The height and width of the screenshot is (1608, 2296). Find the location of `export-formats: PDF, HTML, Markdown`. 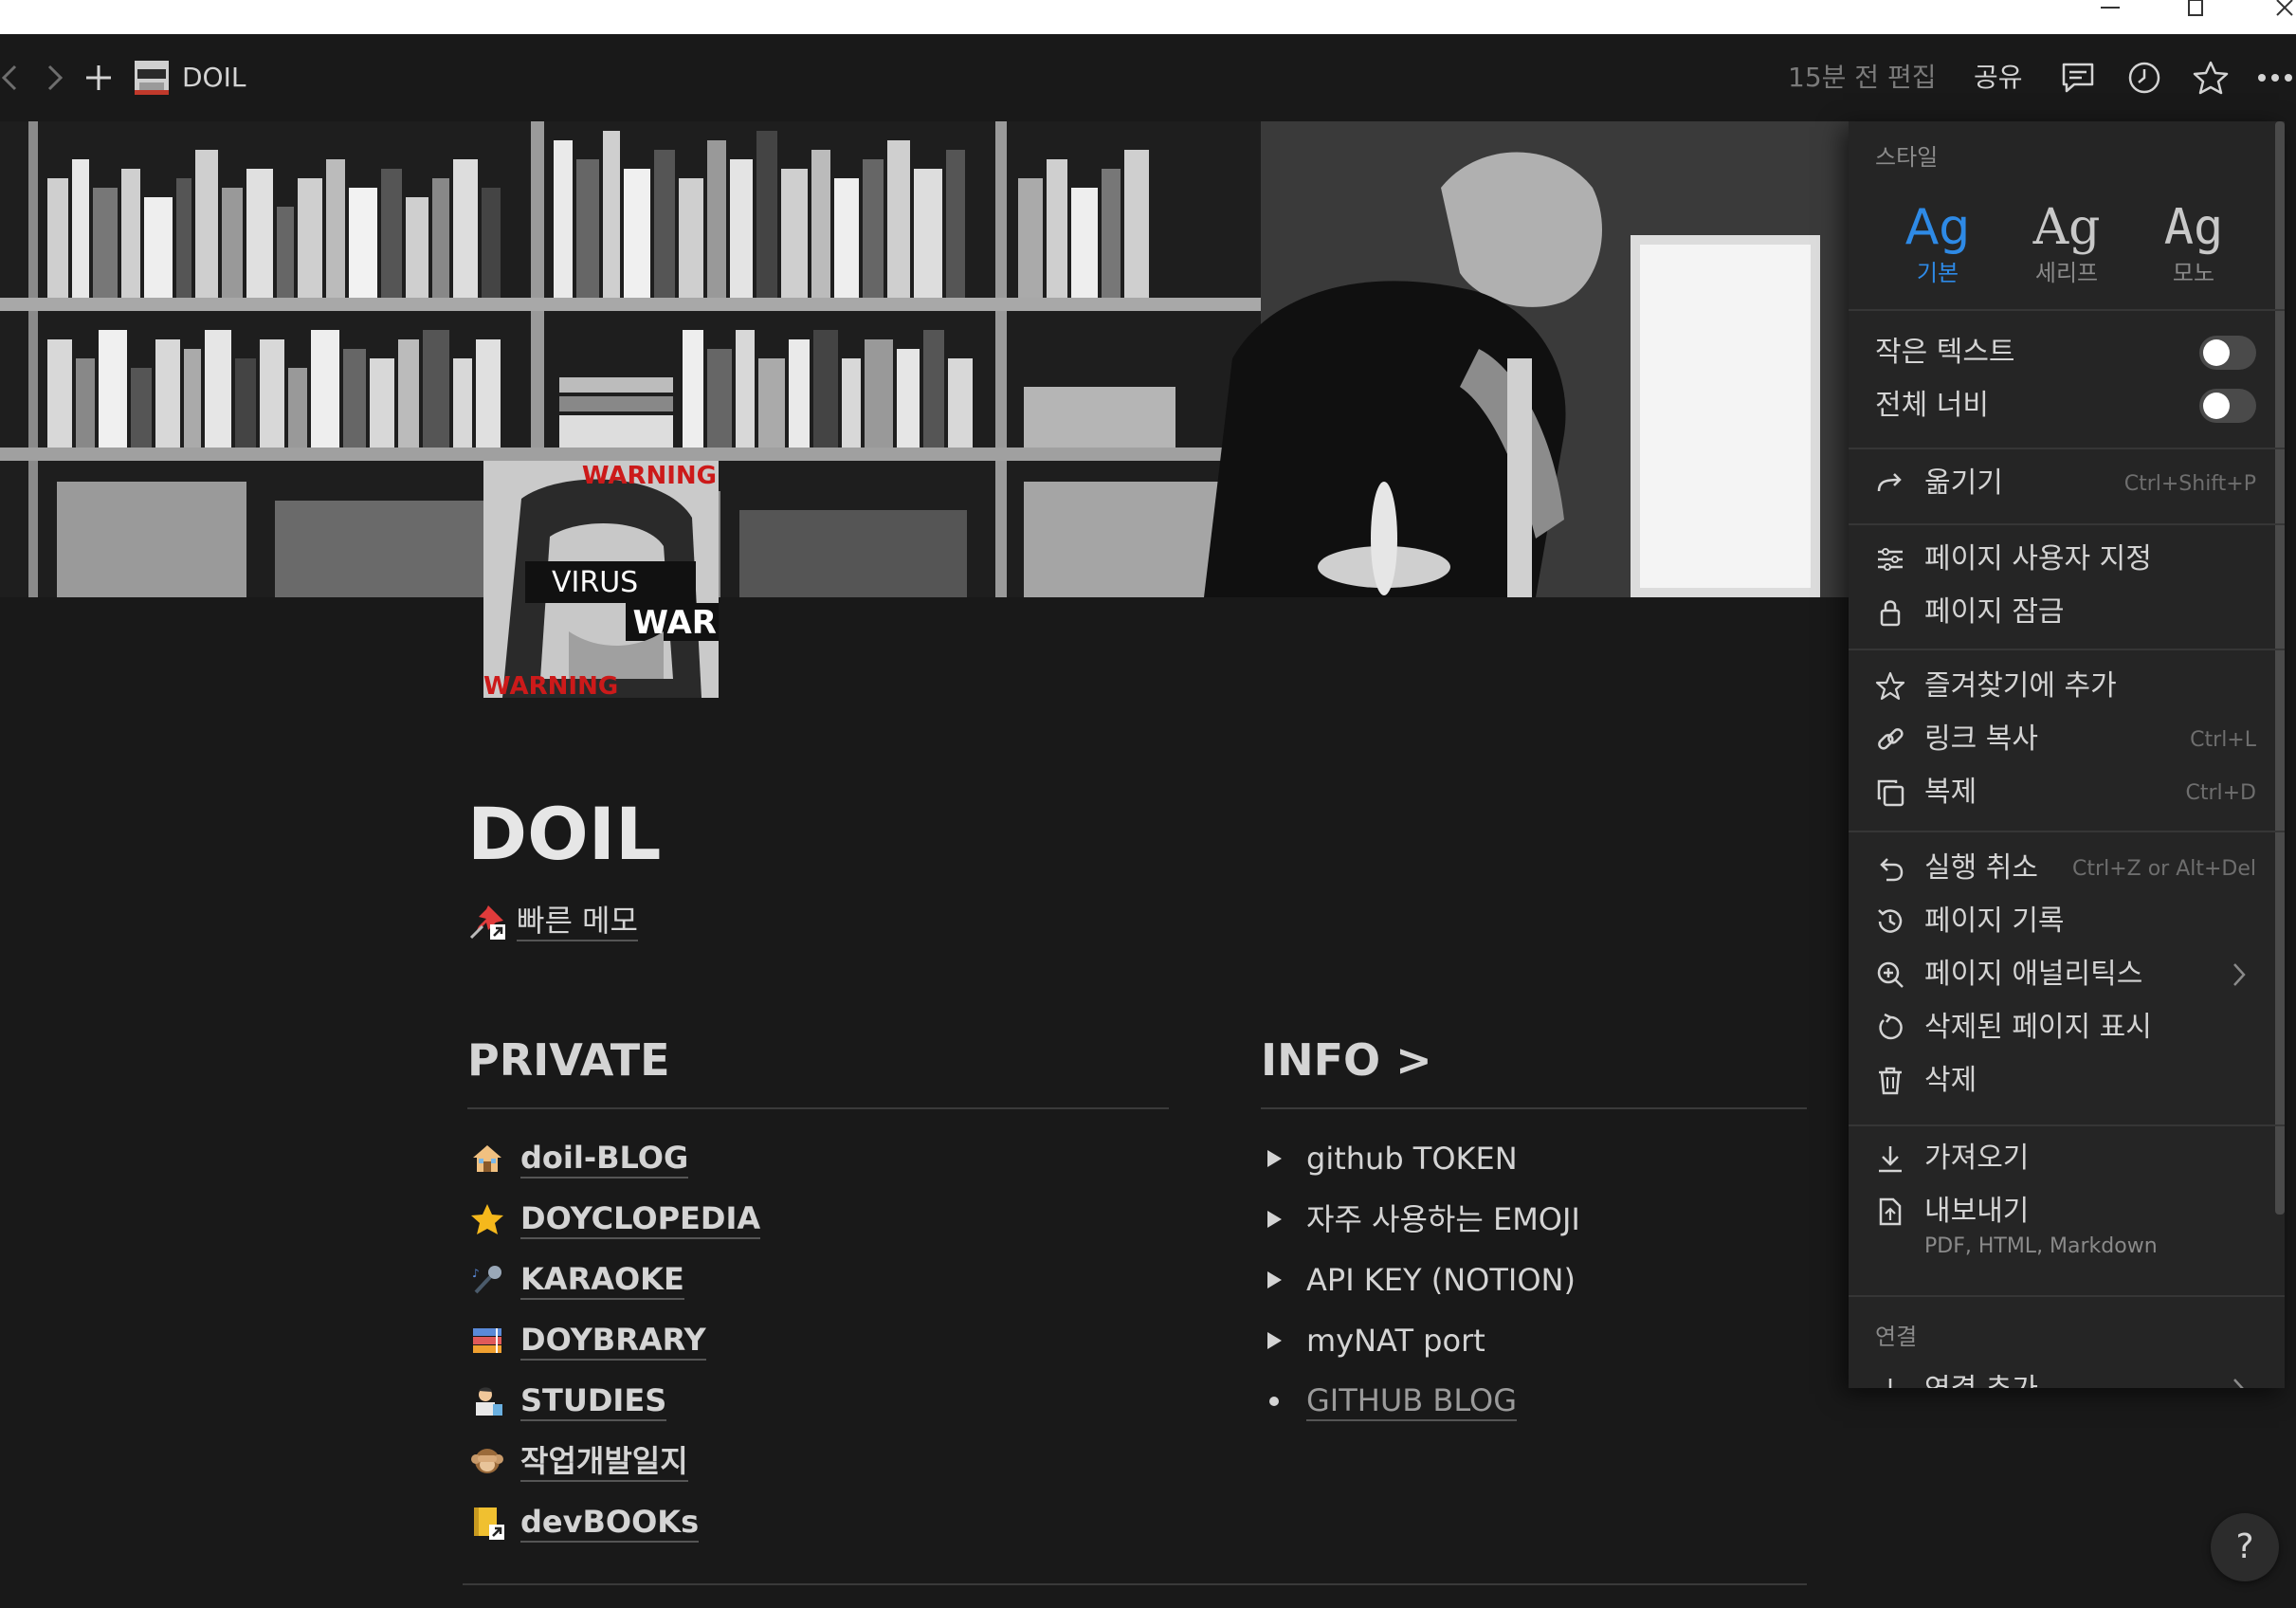

export-formats: PDF, HTML, Markdown is located at coordinates (2041, 1246).